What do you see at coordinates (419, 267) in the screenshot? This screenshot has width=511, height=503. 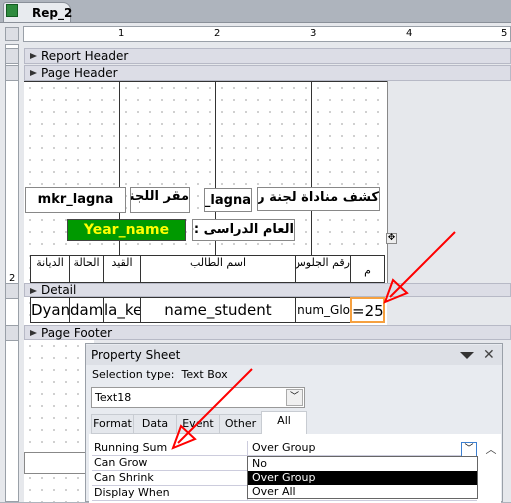 I see `arrow-to-field` at bounding box center [419, 267].